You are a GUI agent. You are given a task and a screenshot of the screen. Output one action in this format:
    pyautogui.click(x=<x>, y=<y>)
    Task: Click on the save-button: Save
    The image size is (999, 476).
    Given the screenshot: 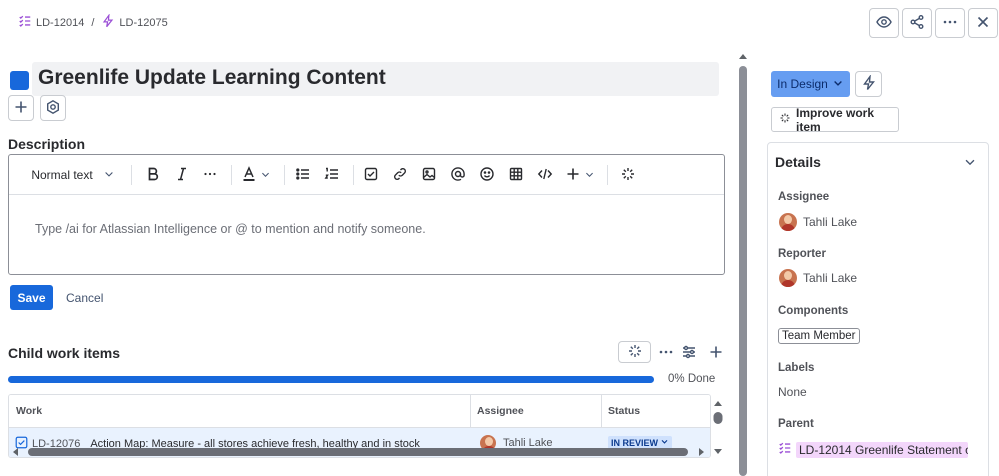 What is the action you would take?
    pyautogui.click(x=31, y=297)
    